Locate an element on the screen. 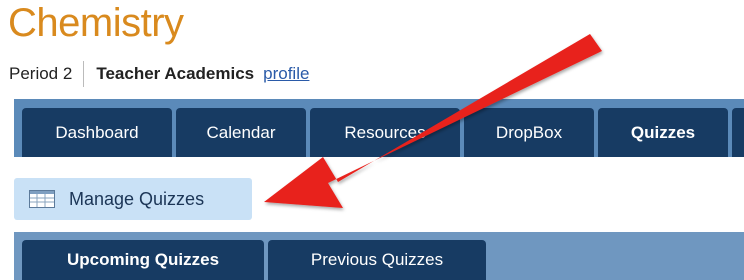  manage-quizzes-button: Manage Quizzes is located at coordinates (133, 199).